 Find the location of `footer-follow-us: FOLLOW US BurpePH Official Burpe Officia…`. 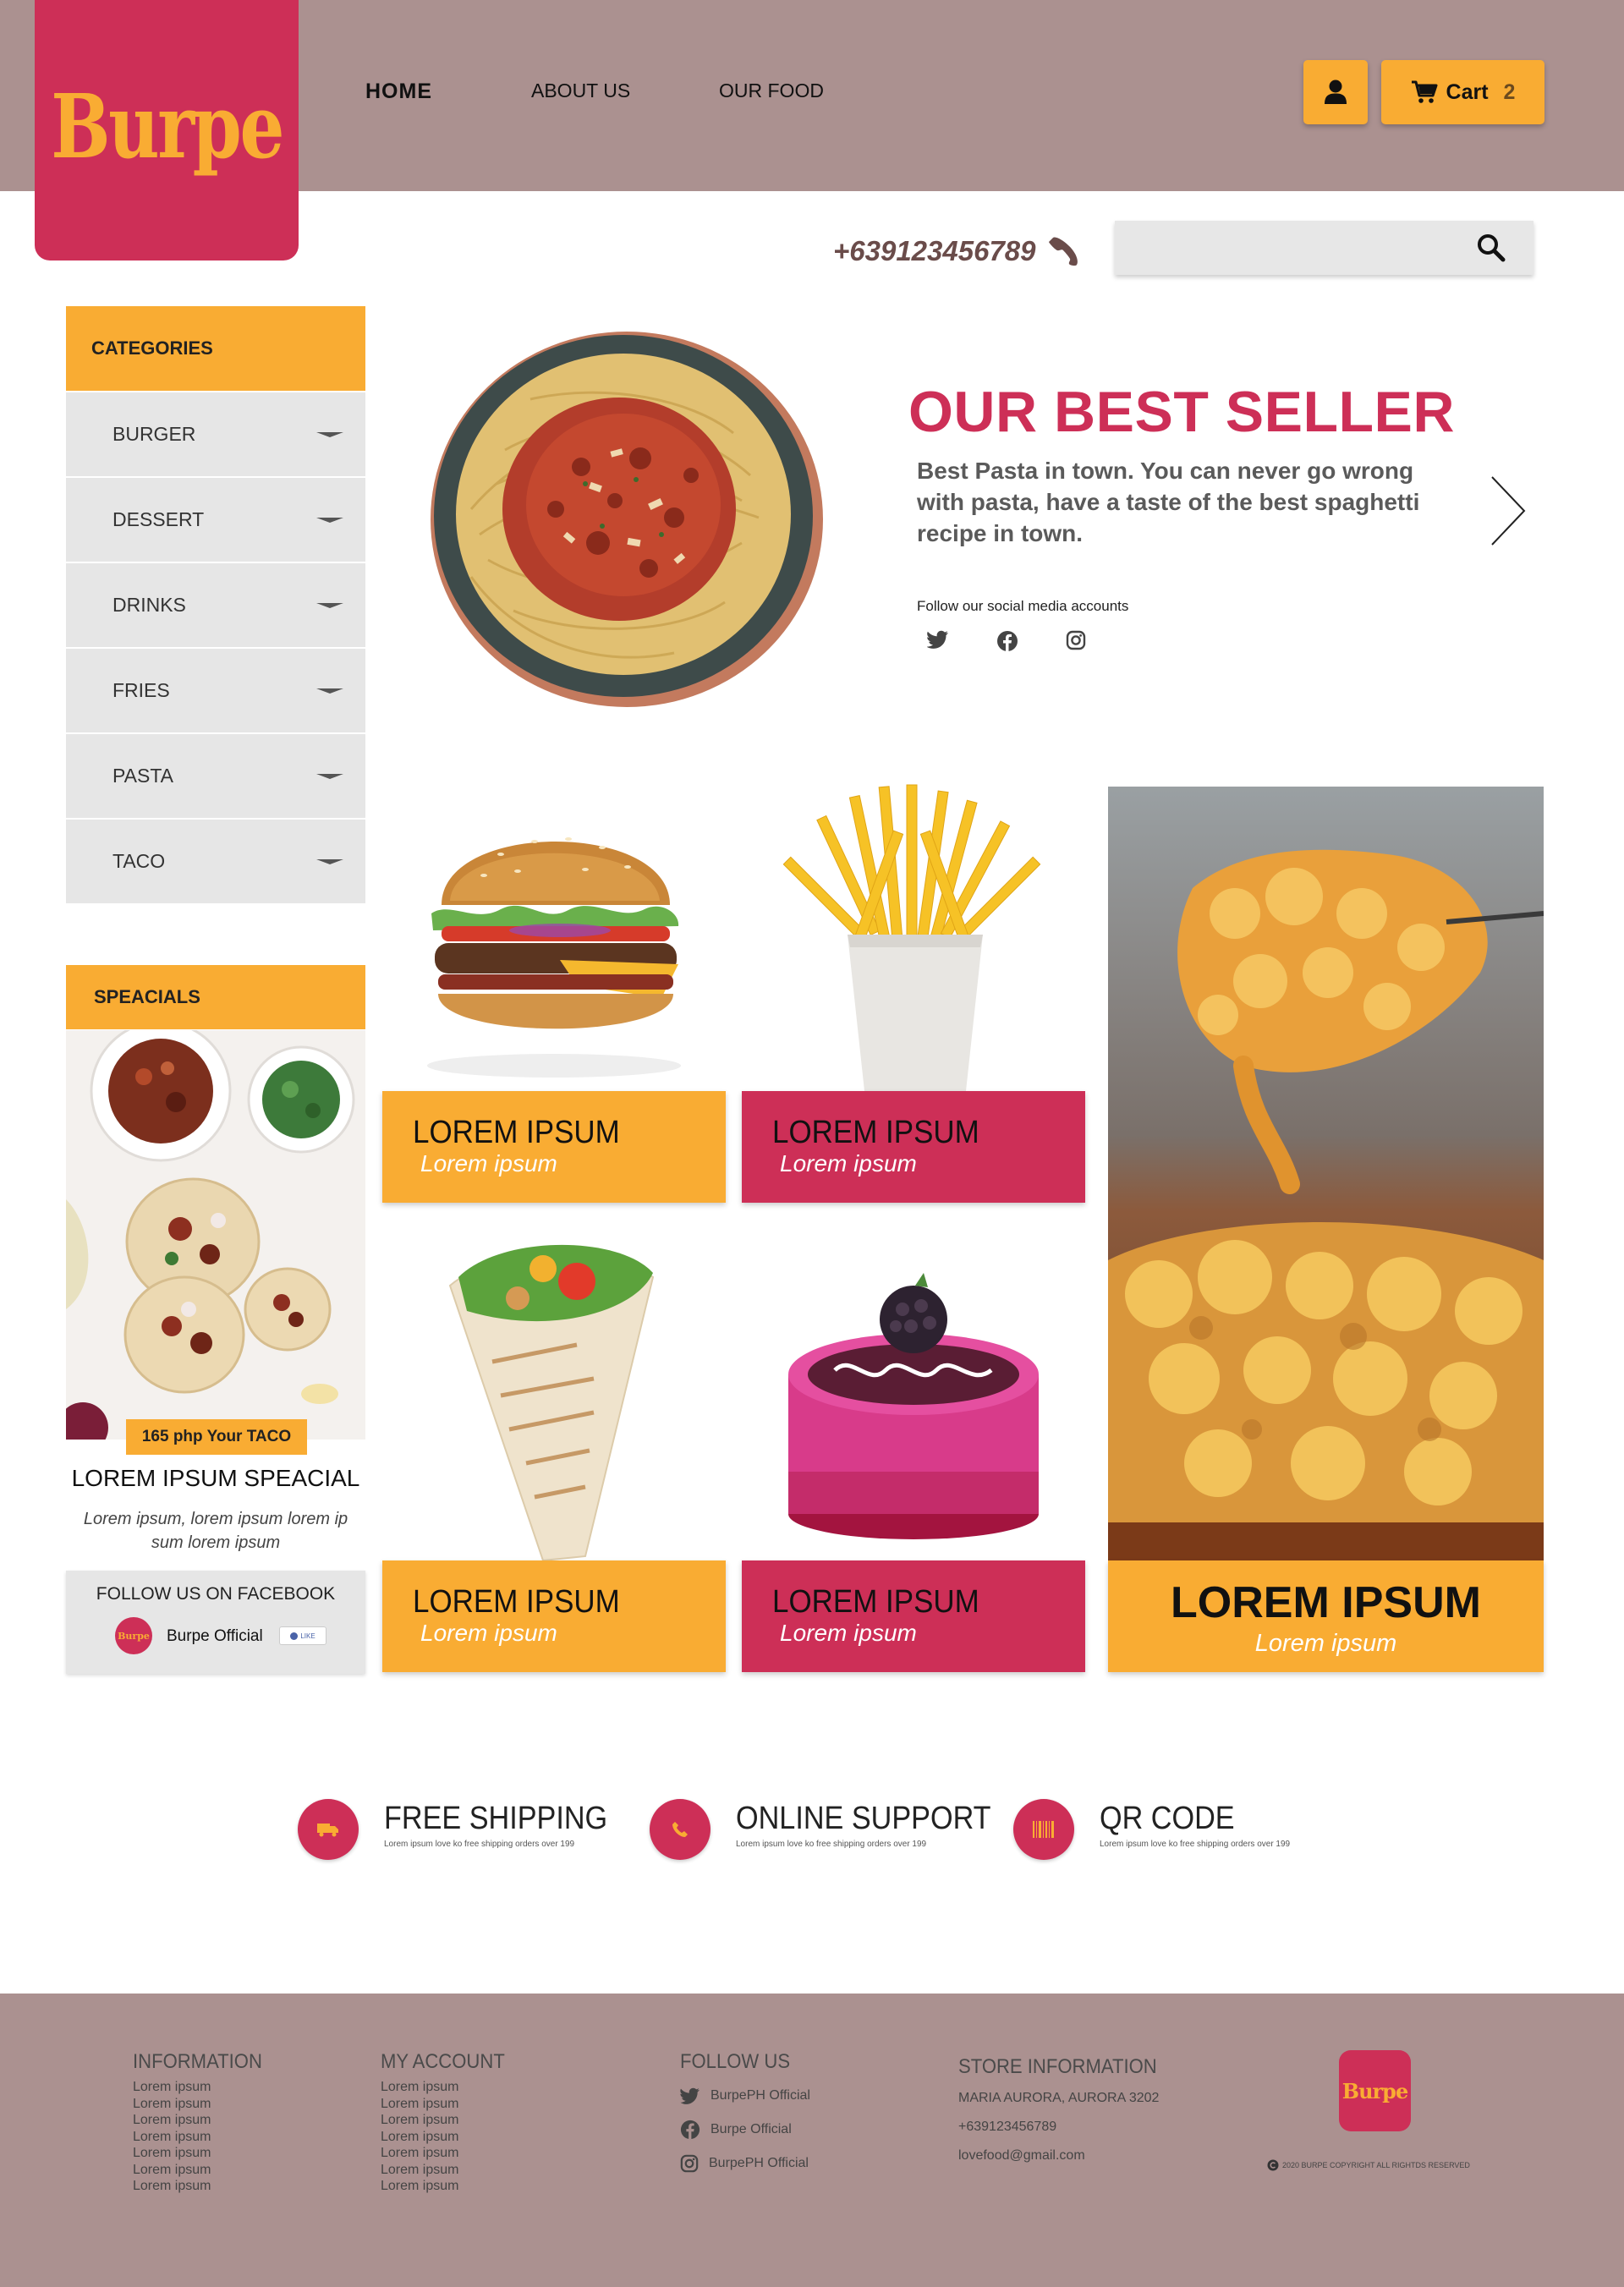

footer-follow-us: FOLLOW US BurpePH Official Burpe Officia… is located at coordinates (745, 2115).